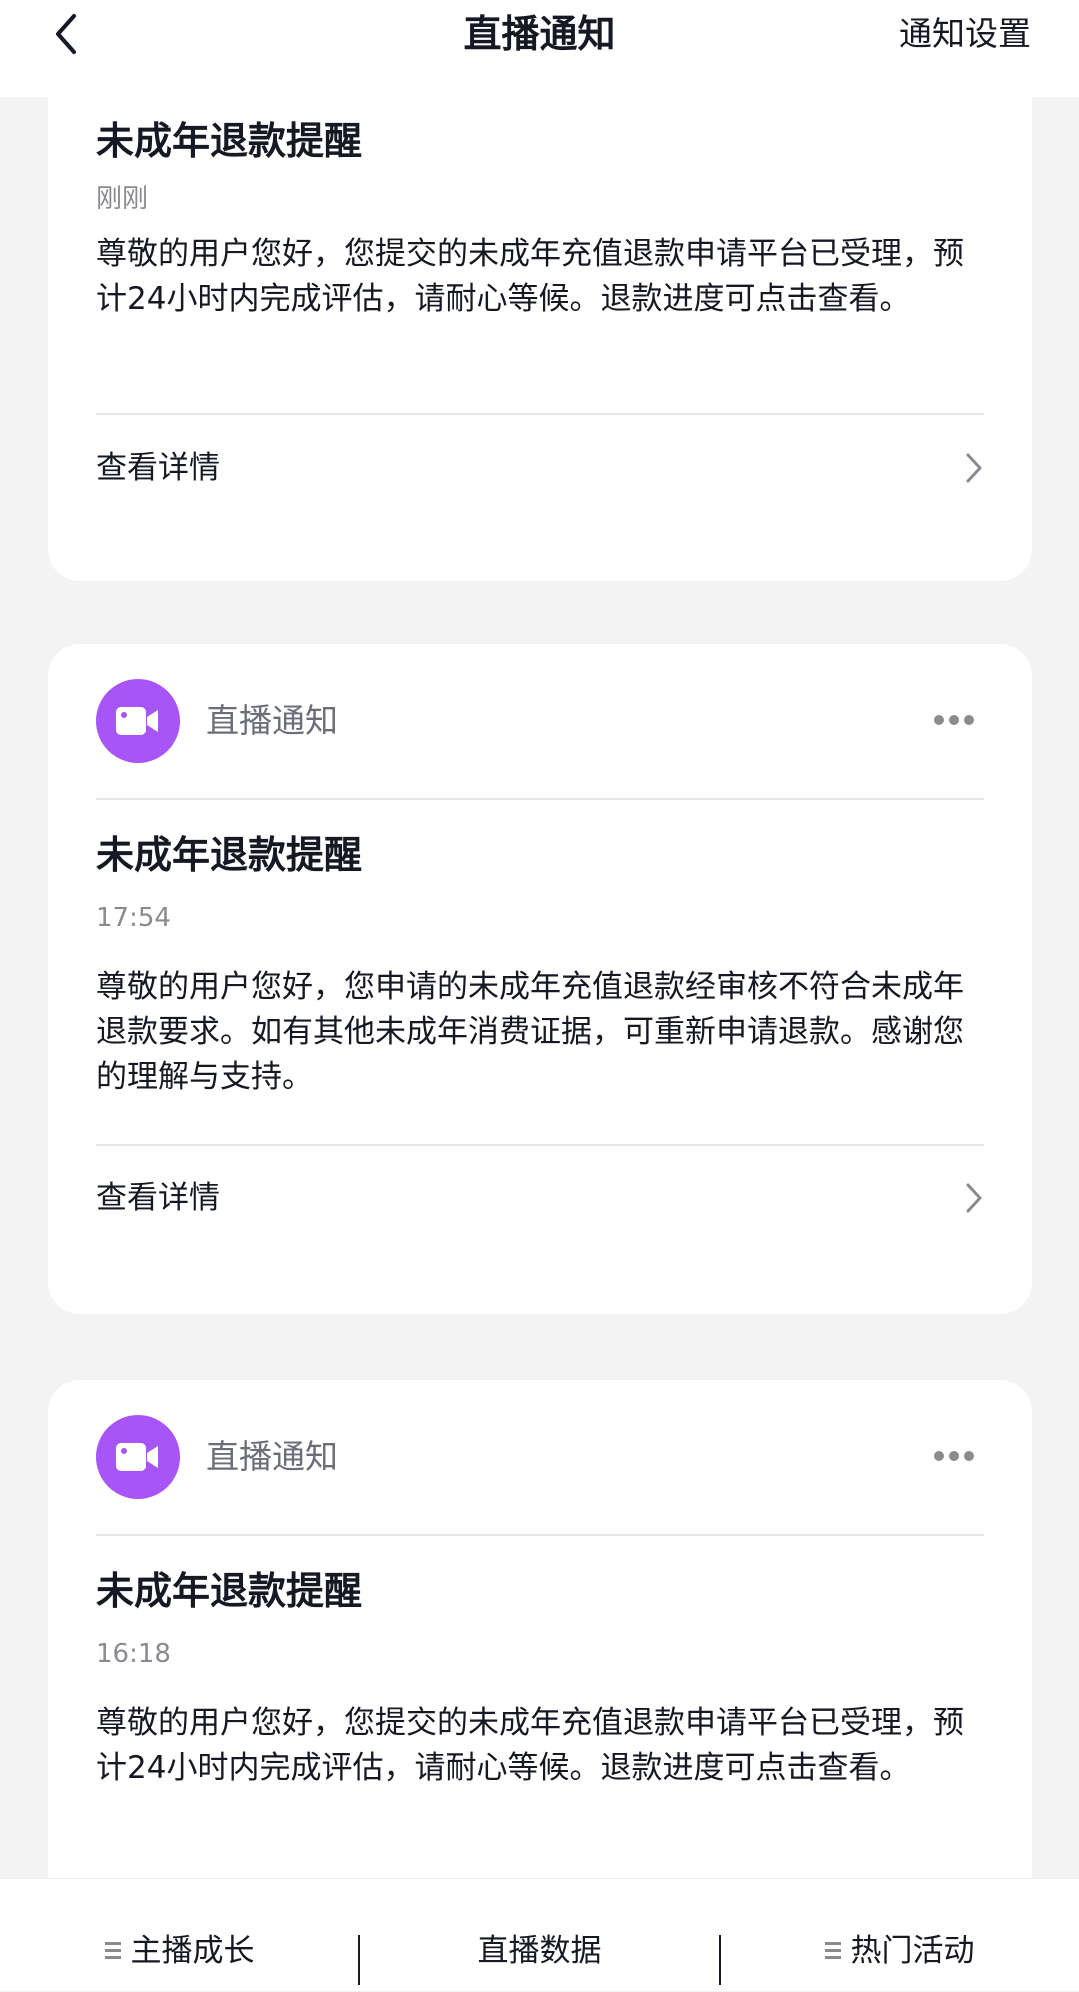  Describe the element at coordinates (965, 34) in the screenshot. I see `notification-settings-button: 通知设置` at that location.